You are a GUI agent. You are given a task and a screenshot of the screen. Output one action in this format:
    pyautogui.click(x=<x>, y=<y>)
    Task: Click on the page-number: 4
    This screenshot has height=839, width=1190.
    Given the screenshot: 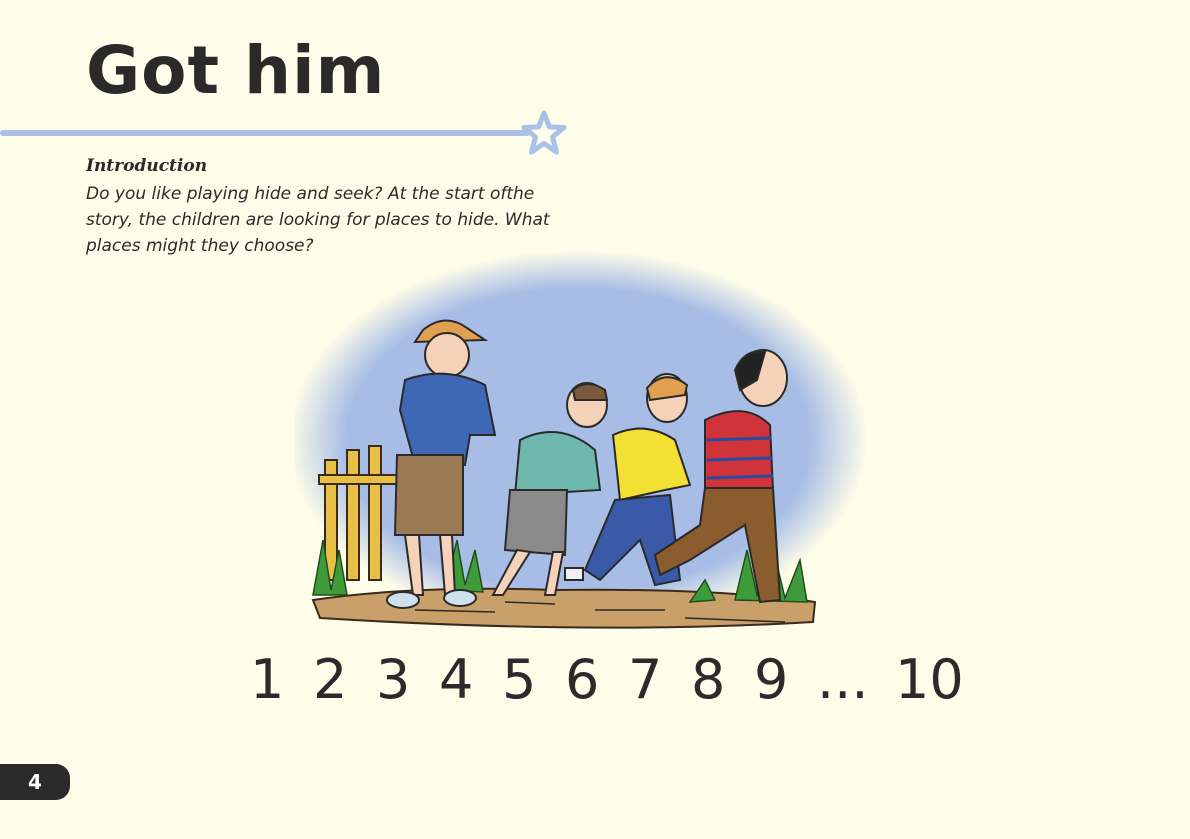 What is the action you would take?
    pyautogui.click(x=35, y=782)
    